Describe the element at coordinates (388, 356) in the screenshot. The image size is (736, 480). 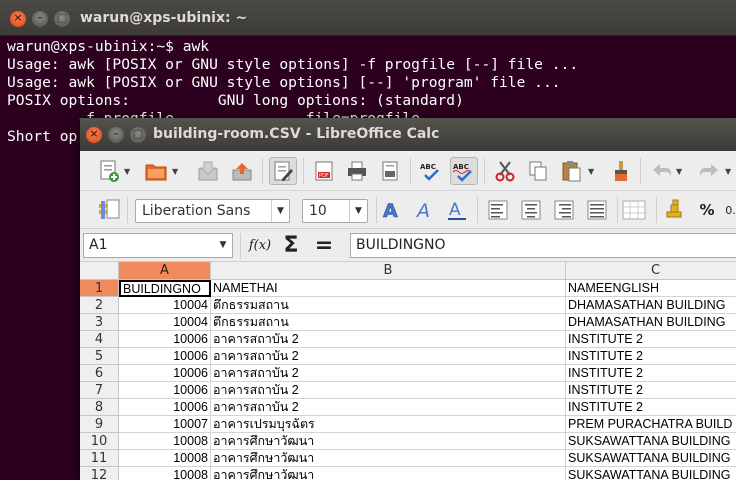
I see `cell-b5: อาคารสถาบัน 2` at that location.